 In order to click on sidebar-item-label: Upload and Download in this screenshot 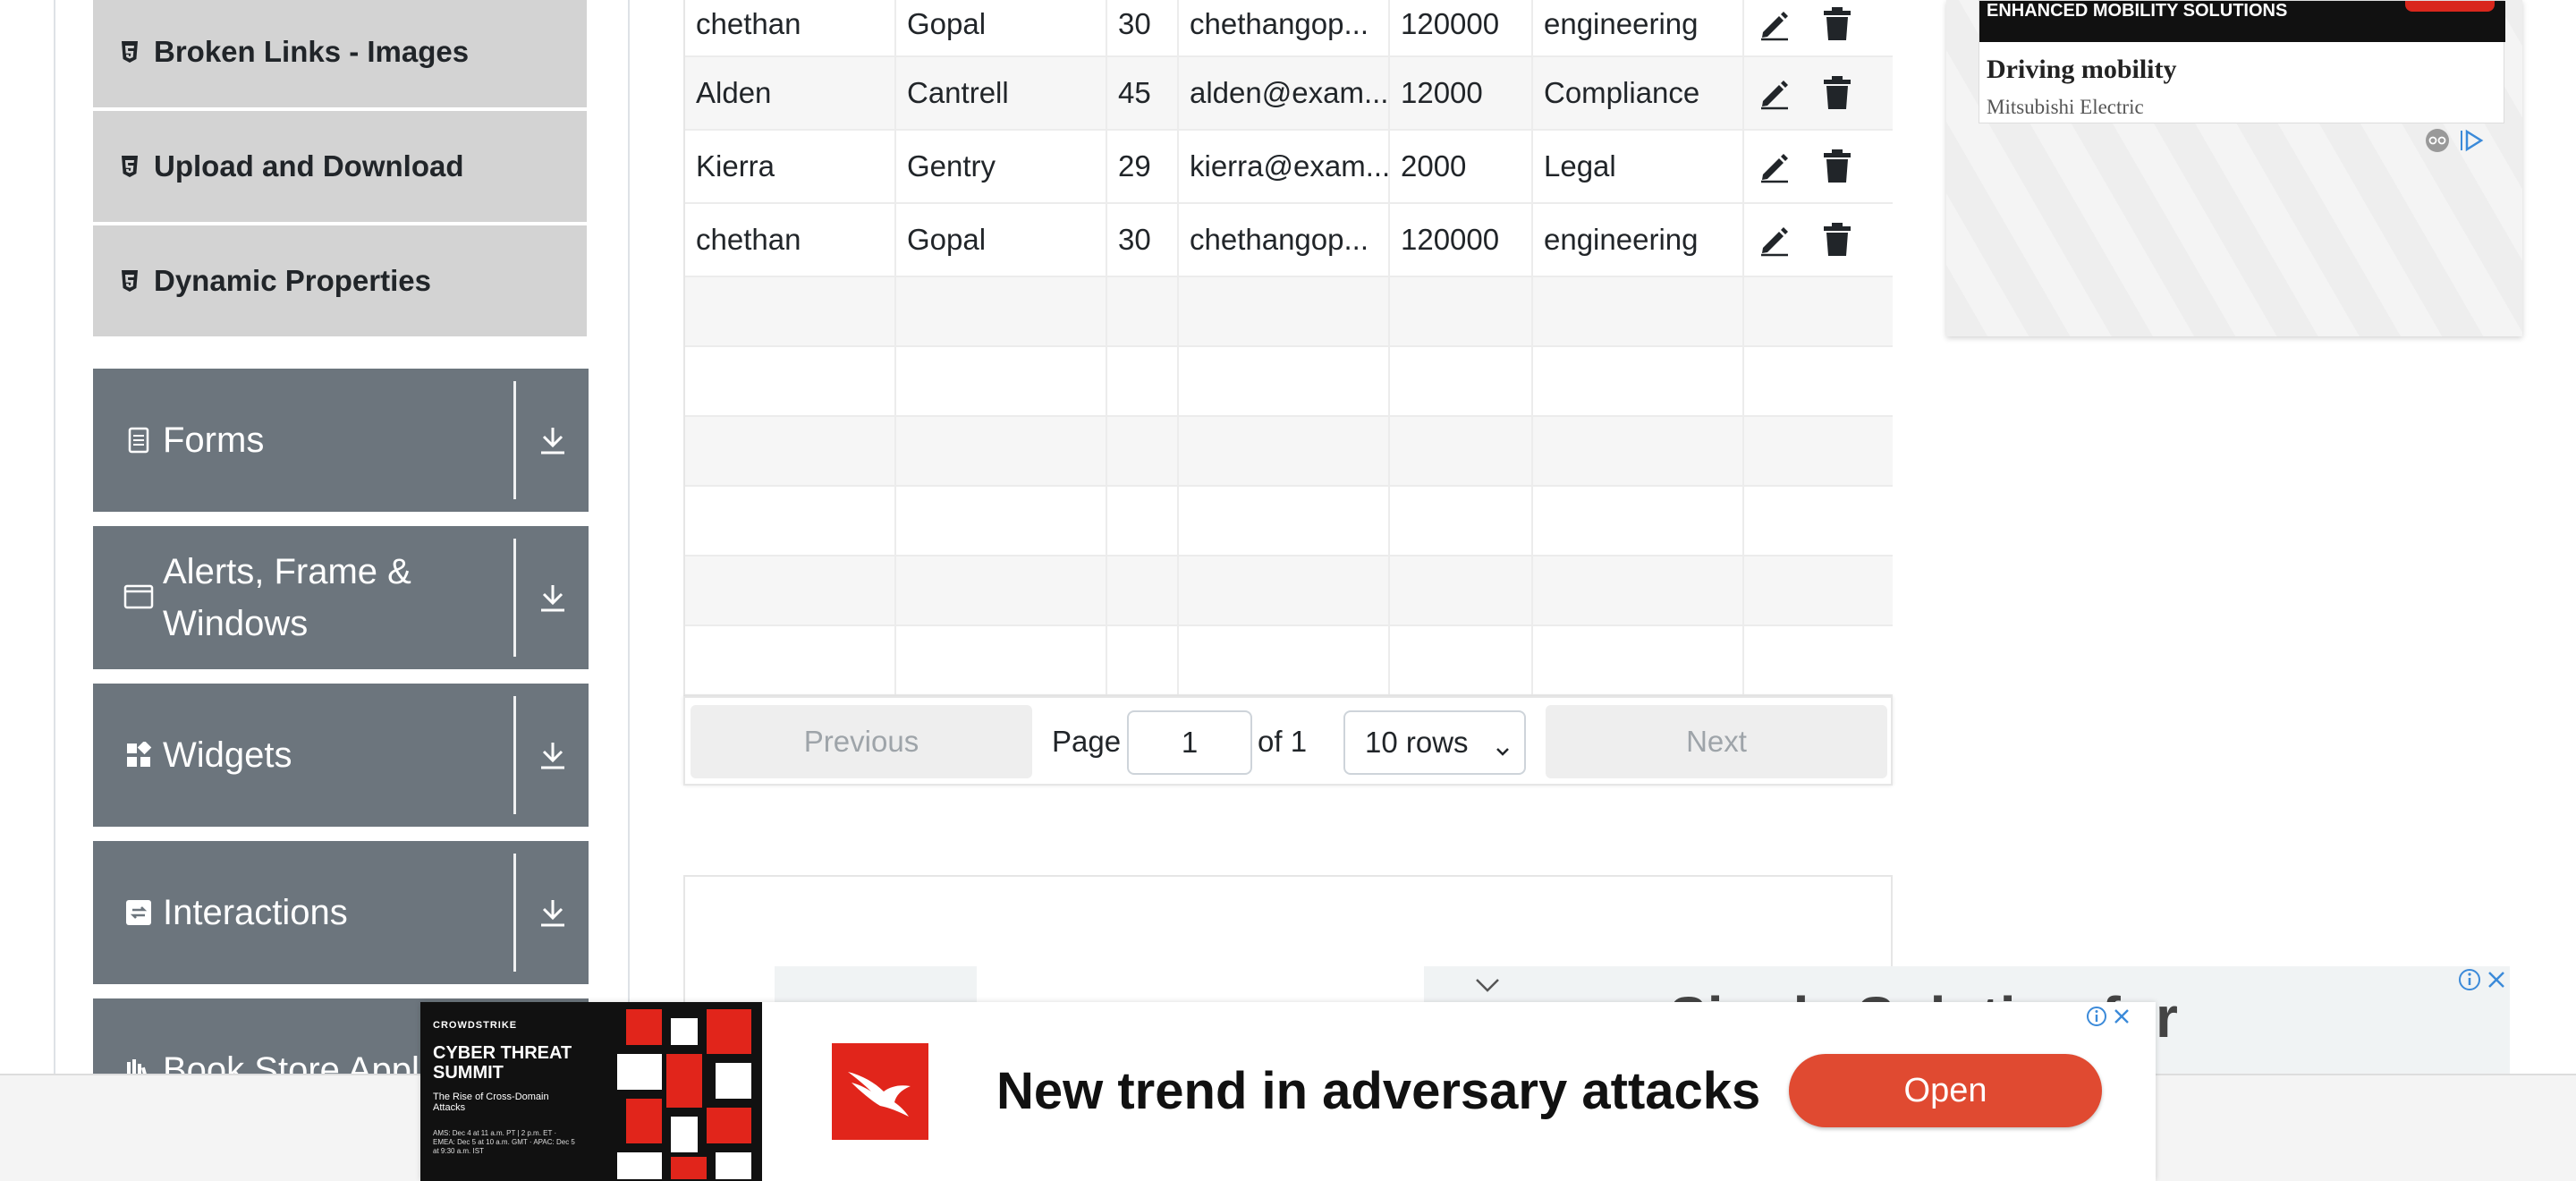, I will do `click(309, 166)`.